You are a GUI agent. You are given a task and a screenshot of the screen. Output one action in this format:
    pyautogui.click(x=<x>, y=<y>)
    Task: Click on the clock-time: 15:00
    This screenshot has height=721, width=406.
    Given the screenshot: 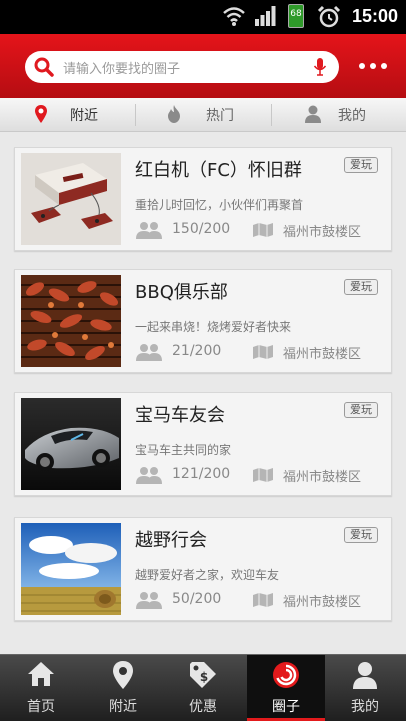 What is the action you would take?
    pyautogui.click(x=374, y=16)
    